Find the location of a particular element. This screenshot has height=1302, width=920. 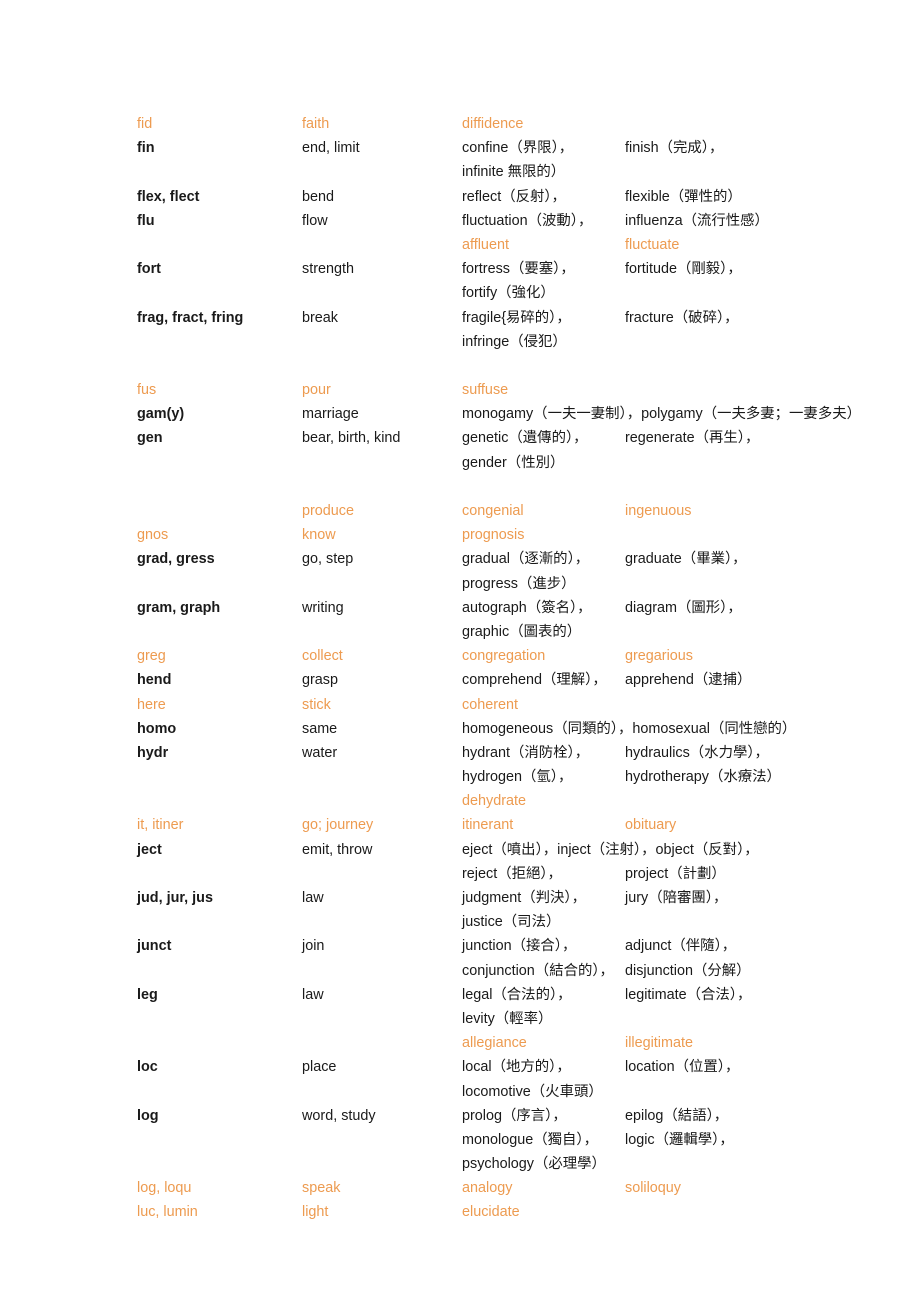

meaning-cell: grasp is located at coordinates (320, 680).